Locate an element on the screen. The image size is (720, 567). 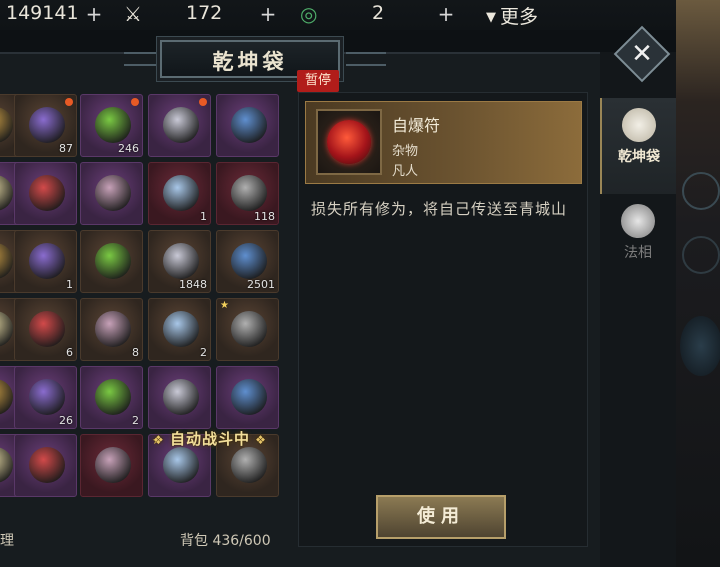
item-slot: 246 is located at coordinates (111, 125).